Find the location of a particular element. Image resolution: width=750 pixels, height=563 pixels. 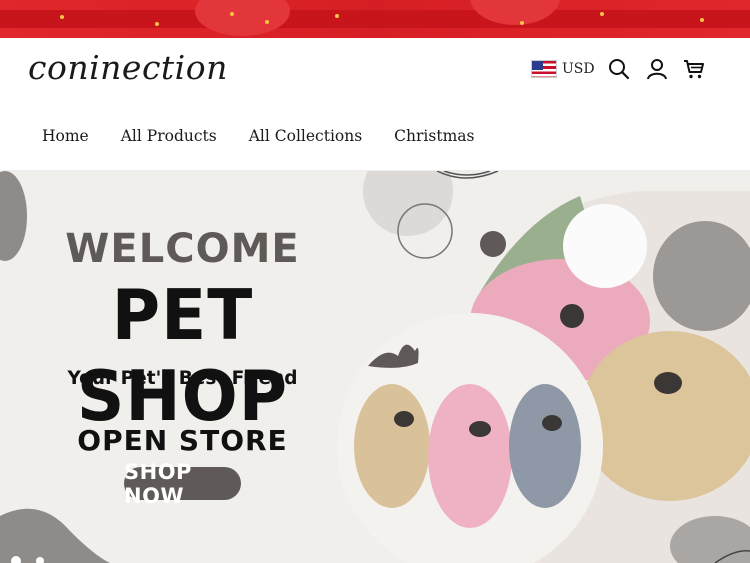

promo-band is located at coordinates (375, 19).